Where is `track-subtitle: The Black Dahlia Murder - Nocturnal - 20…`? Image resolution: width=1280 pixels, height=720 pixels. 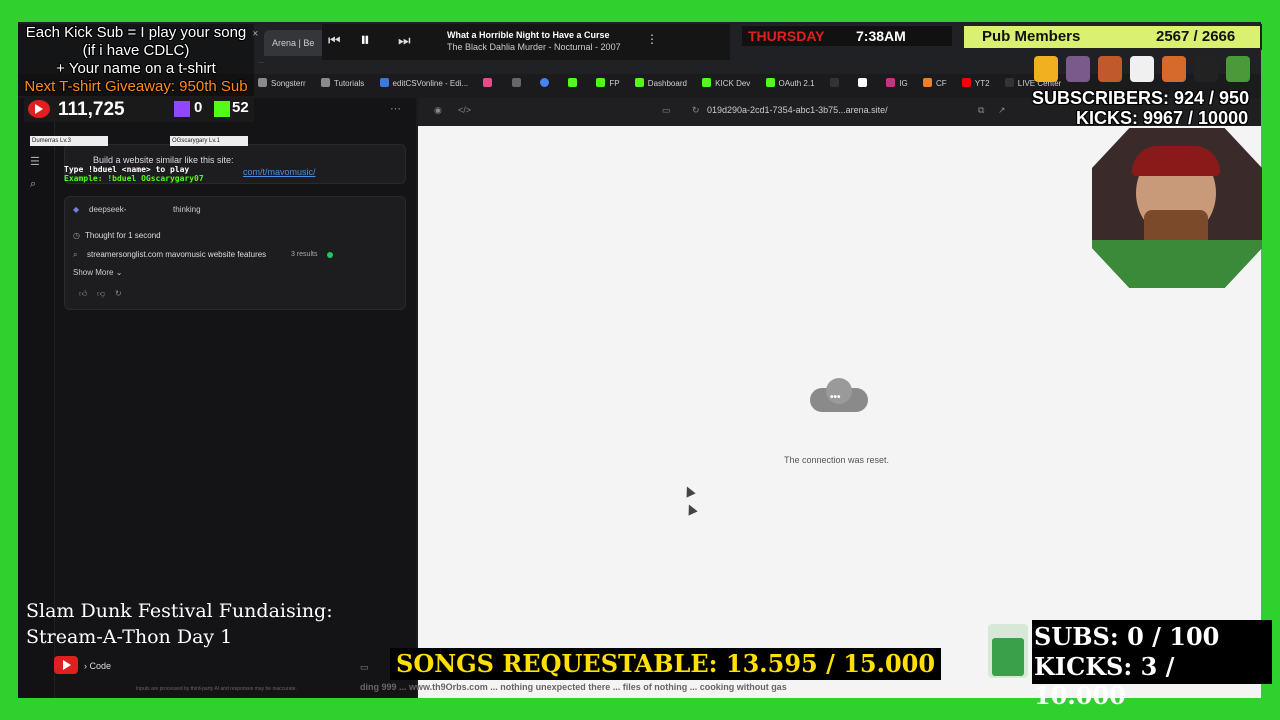
track-subtitle: The Black Dahlia Murder - Nocturnal - 20… is located at coordinates (534, 47).